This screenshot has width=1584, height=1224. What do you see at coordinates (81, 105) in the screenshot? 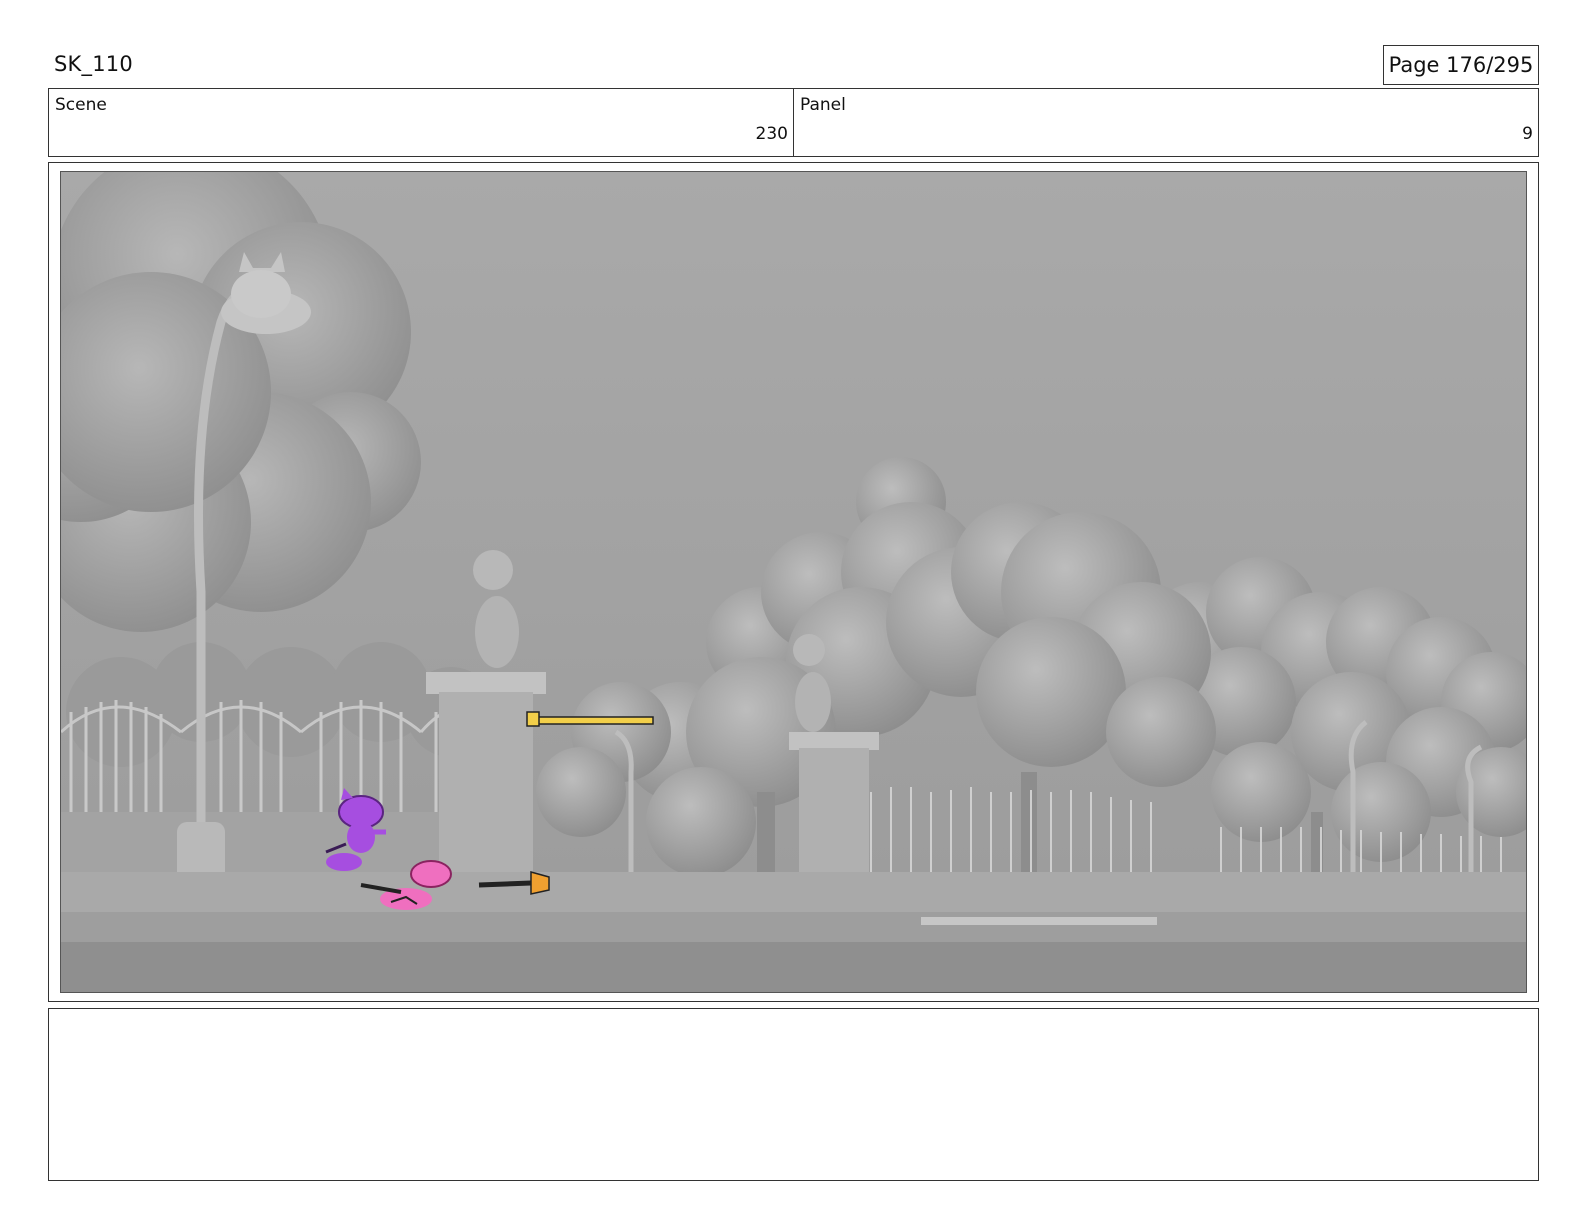
I see `scene-label: Scene` at bounding box center [81, 105].